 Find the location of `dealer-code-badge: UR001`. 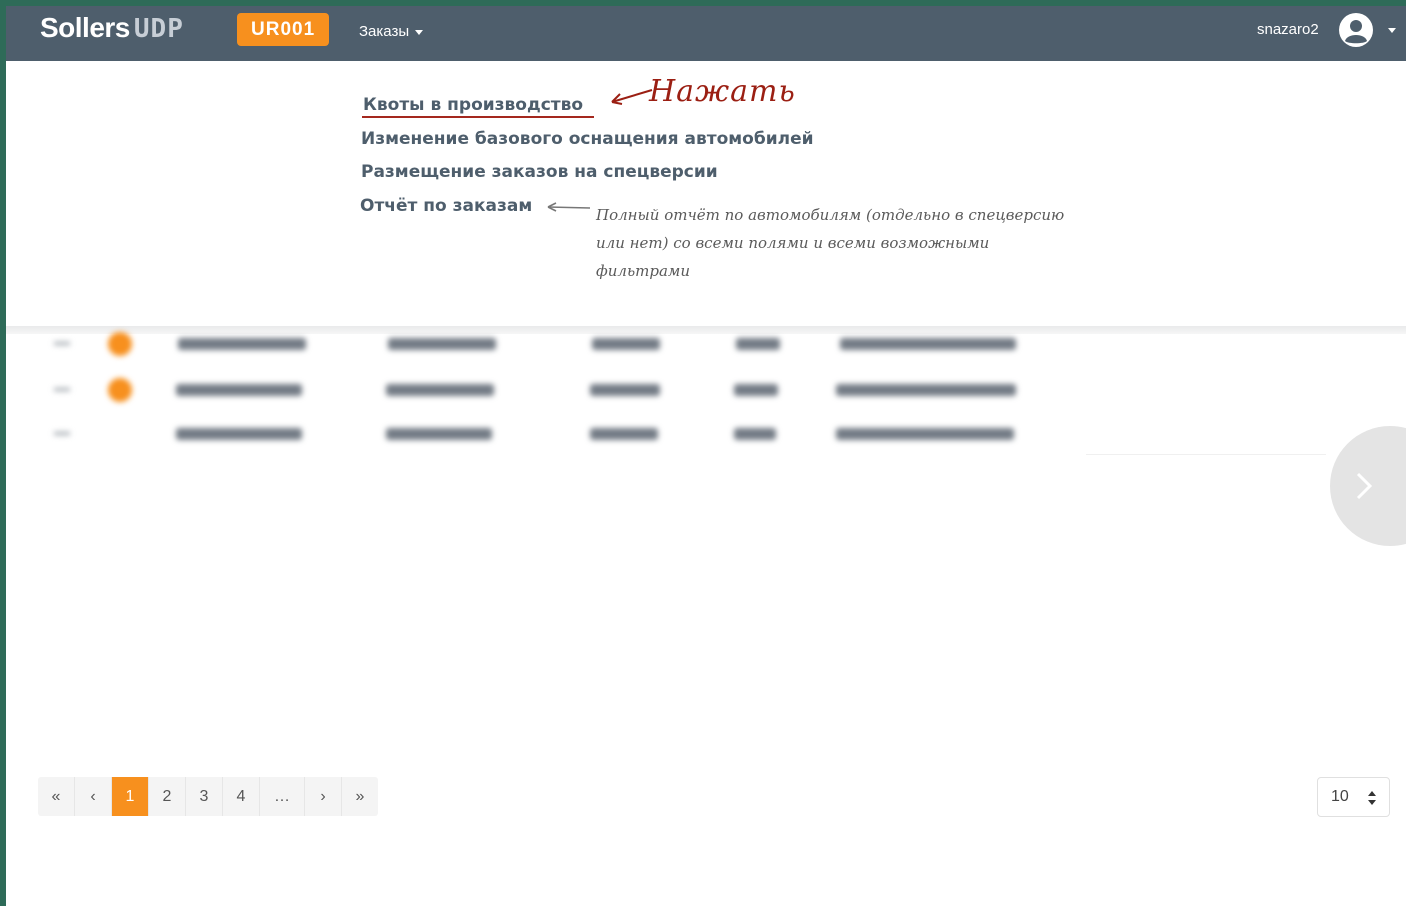

dealer-code-badge: UR001 is located at coordinates (283, 29).